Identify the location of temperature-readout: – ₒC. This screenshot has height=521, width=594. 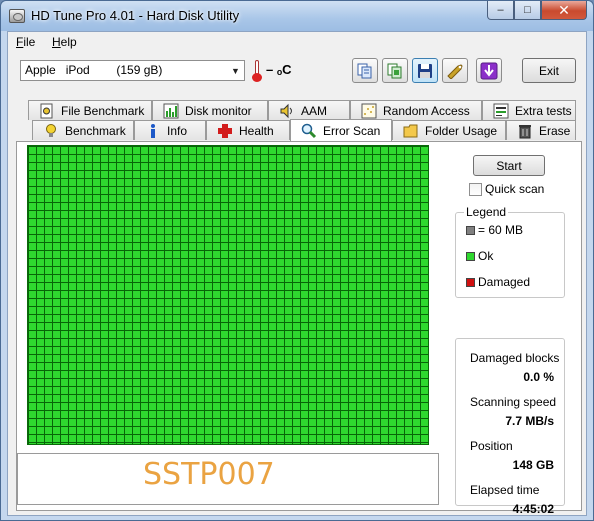
(279, 69).